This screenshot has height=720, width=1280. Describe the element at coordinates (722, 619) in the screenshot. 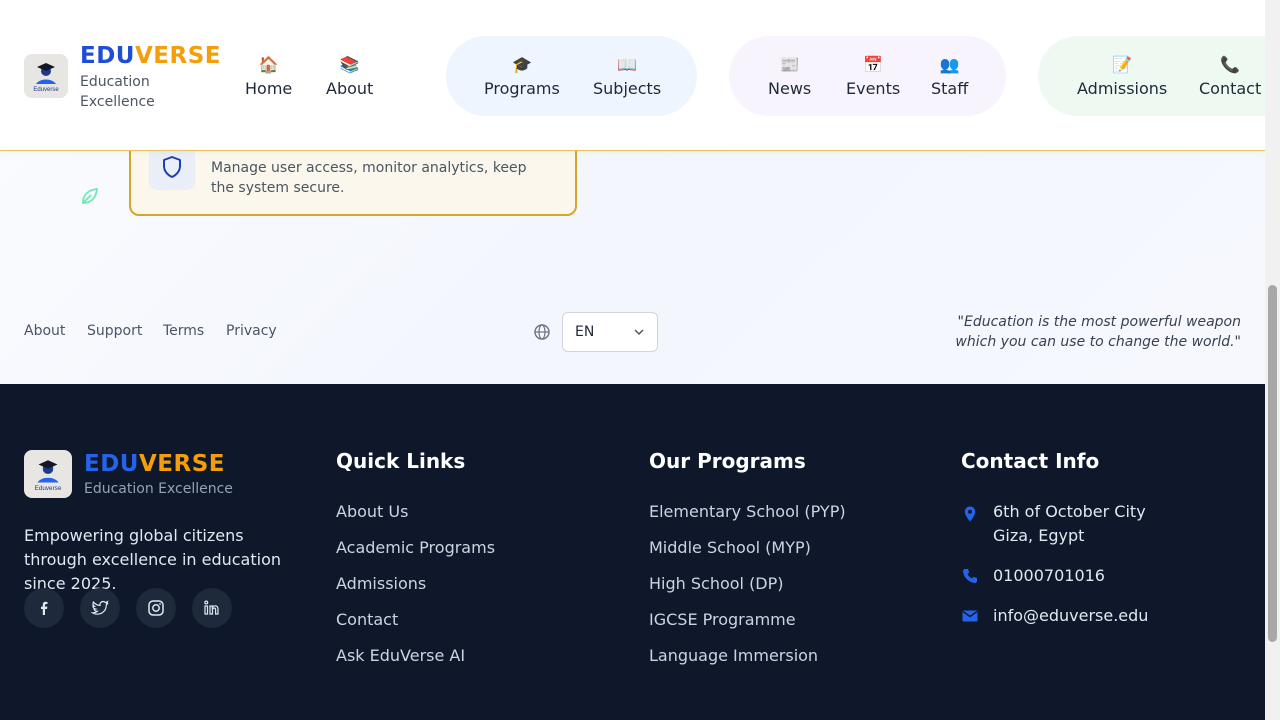

I see `program-link-igcse: IGCSE Programme` at that location.